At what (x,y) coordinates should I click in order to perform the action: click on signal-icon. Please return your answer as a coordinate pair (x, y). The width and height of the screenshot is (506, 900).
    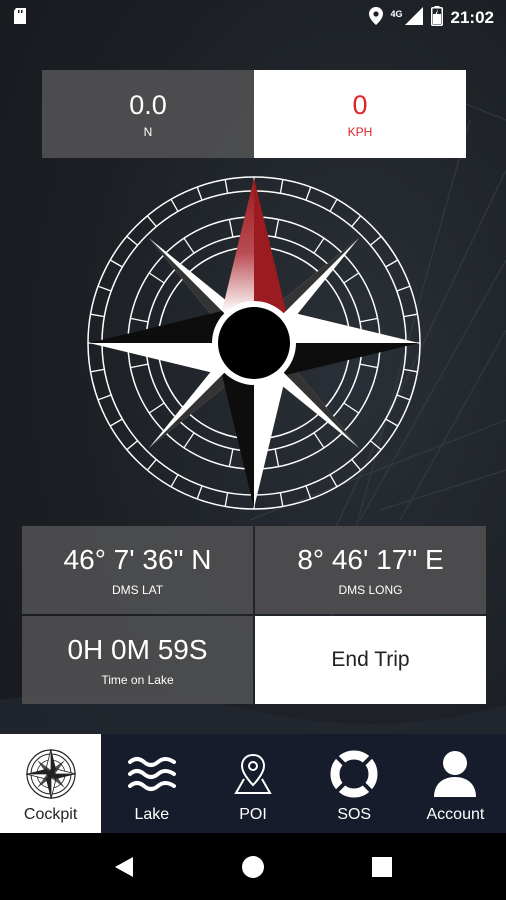
    Looking at the image, I should click on (413, 18).